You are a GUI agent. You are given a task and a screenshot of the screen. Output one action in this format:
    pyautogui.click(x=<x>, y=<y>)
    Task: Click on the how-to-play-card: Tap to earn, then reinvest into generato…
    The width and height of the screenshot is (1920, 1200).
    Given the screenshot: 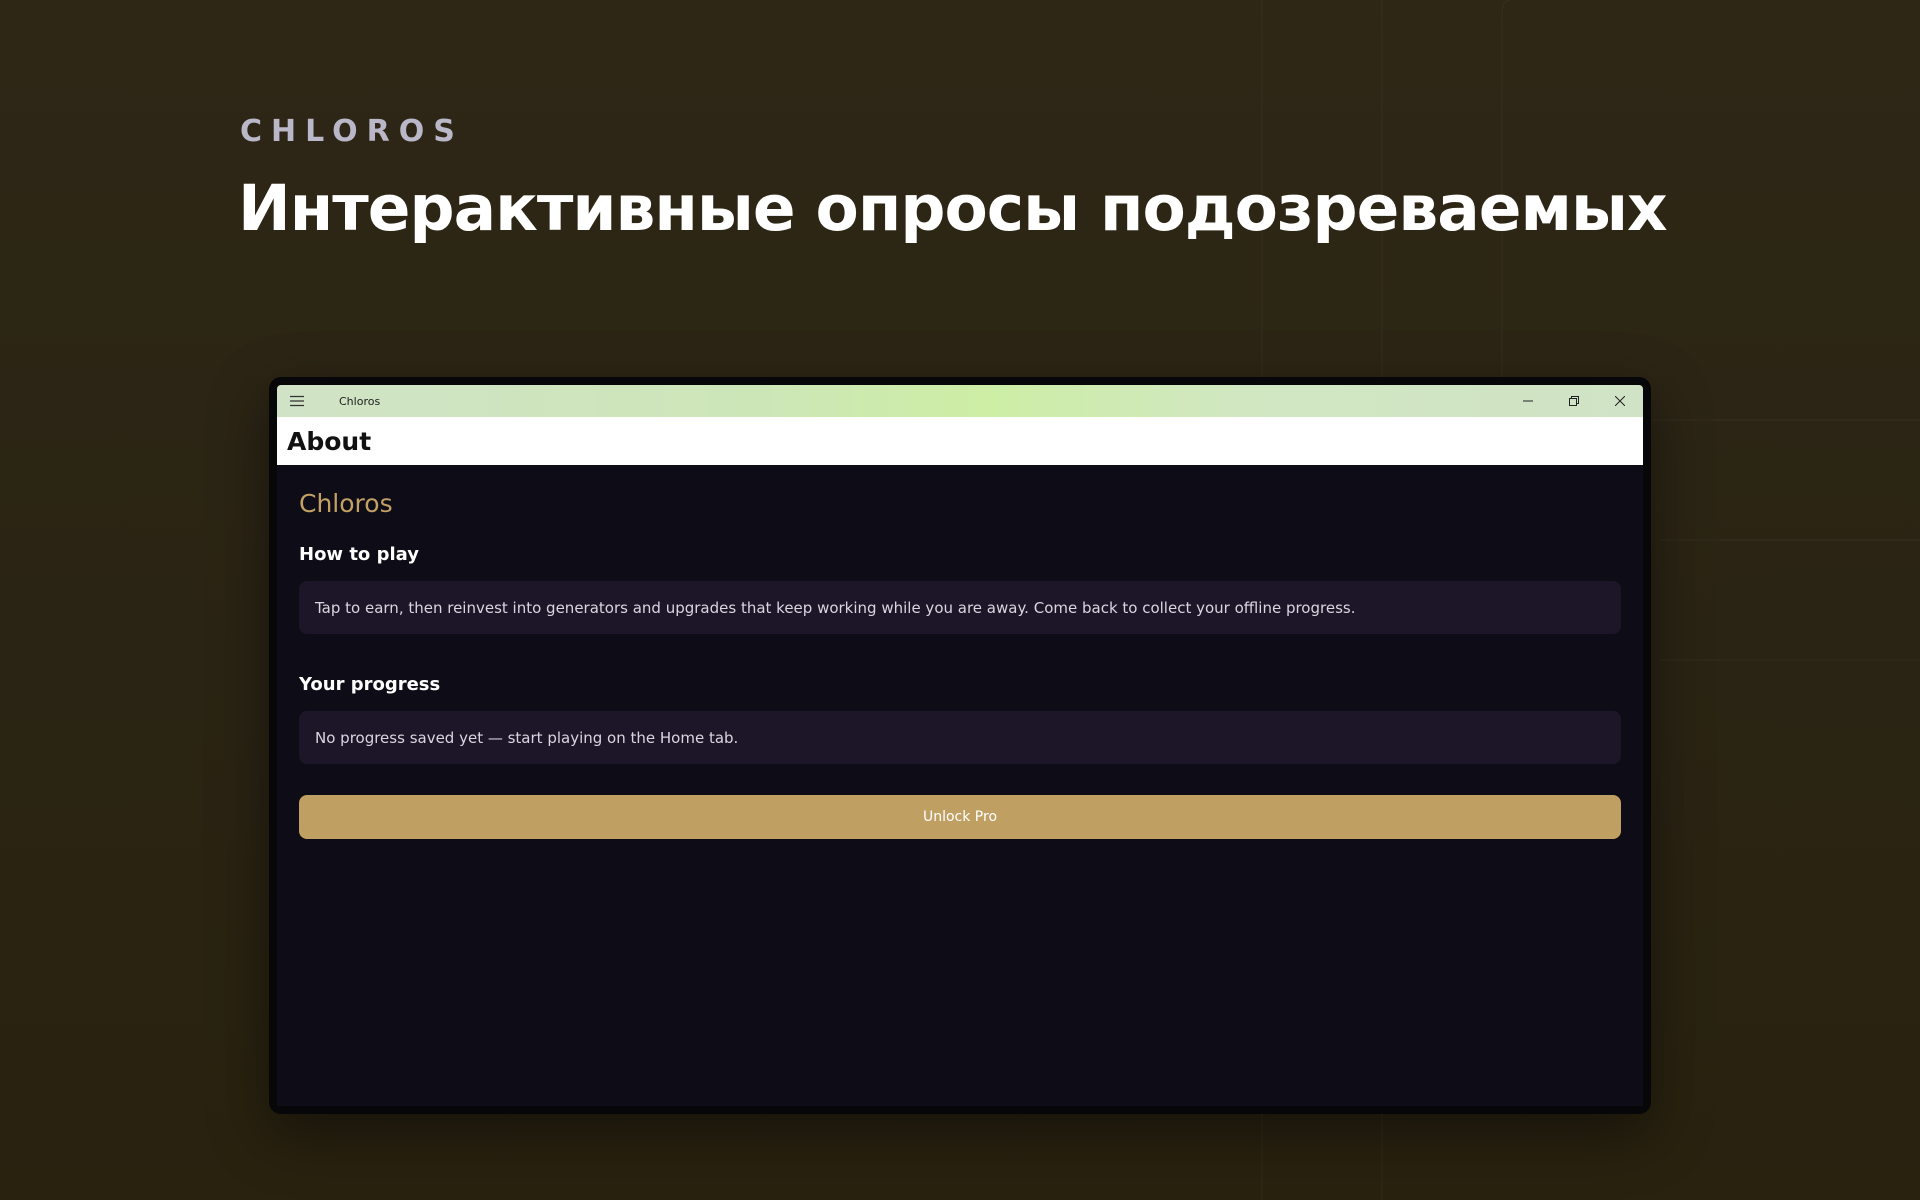 What is the action you would take?
    pyautogui.click(x=960, y=607)
    